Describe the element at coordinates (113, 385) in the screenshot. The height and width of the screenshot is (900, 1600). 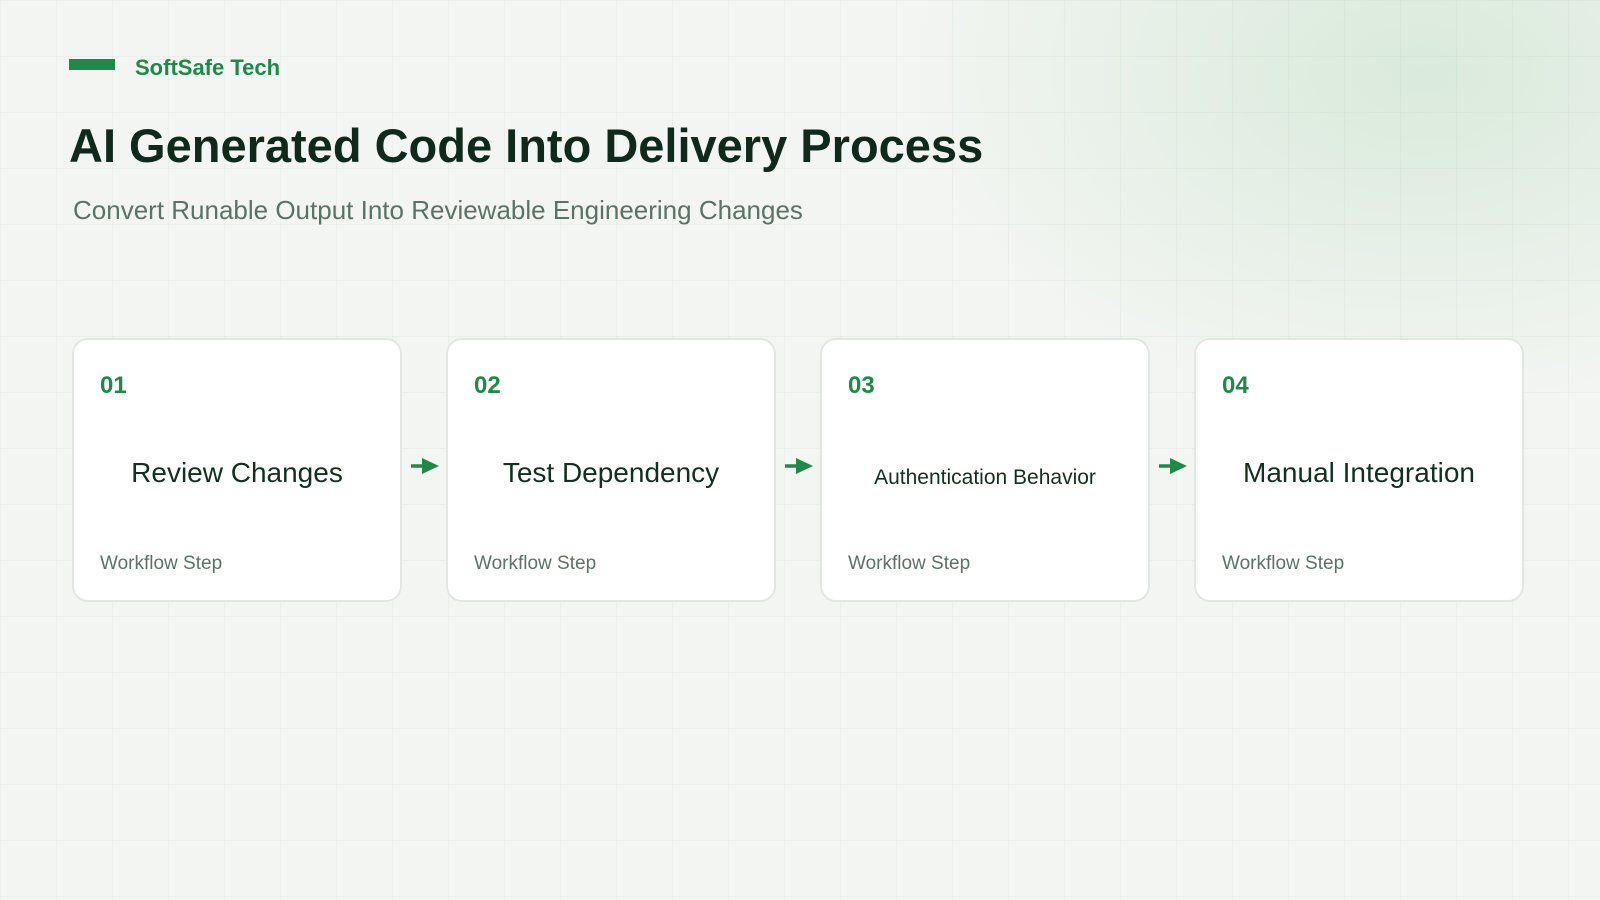
I see `step-number: 01` at that location.